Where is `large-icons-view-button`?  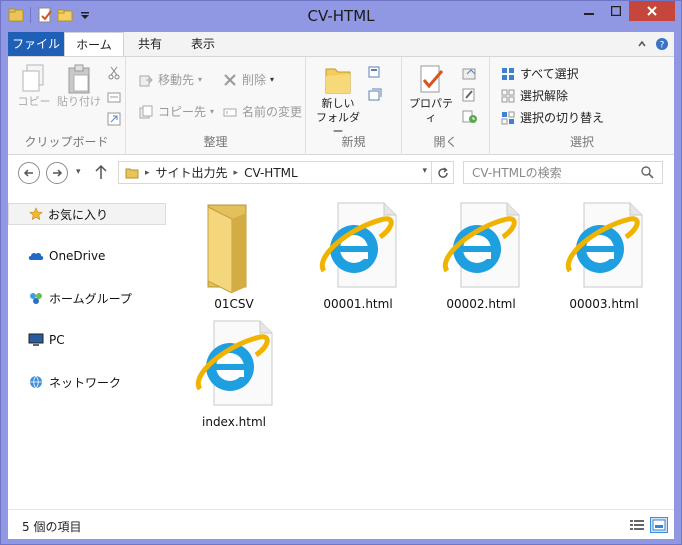 large-icons-view-button is located at coordinates (659, 525).